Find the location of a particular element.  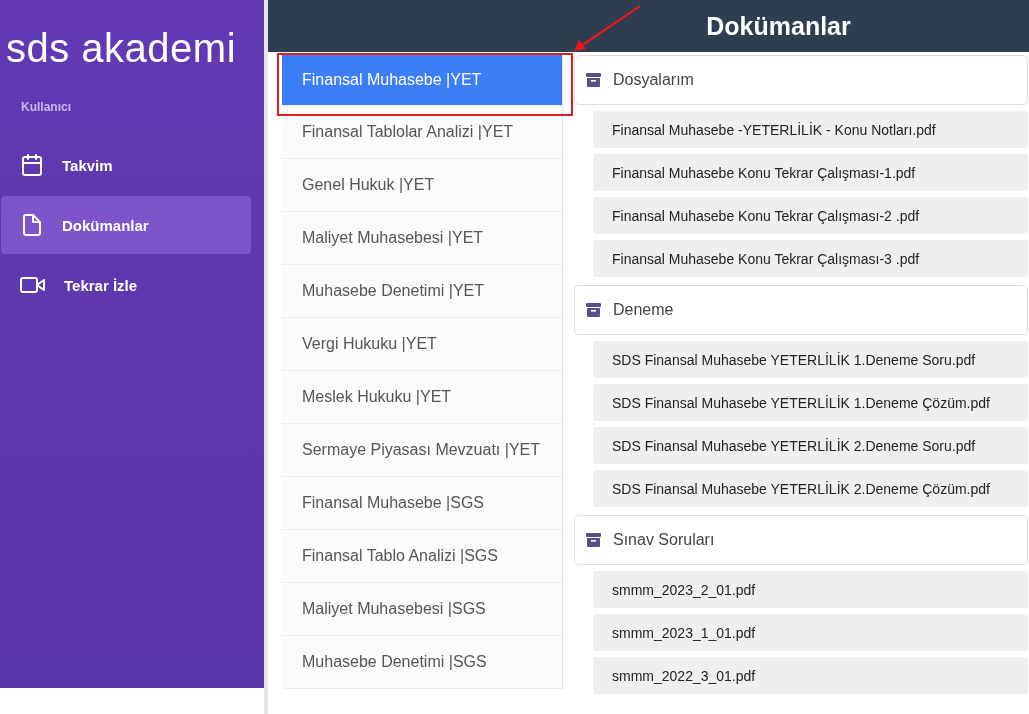

calendar-icon is located at coordinates (32, 165).